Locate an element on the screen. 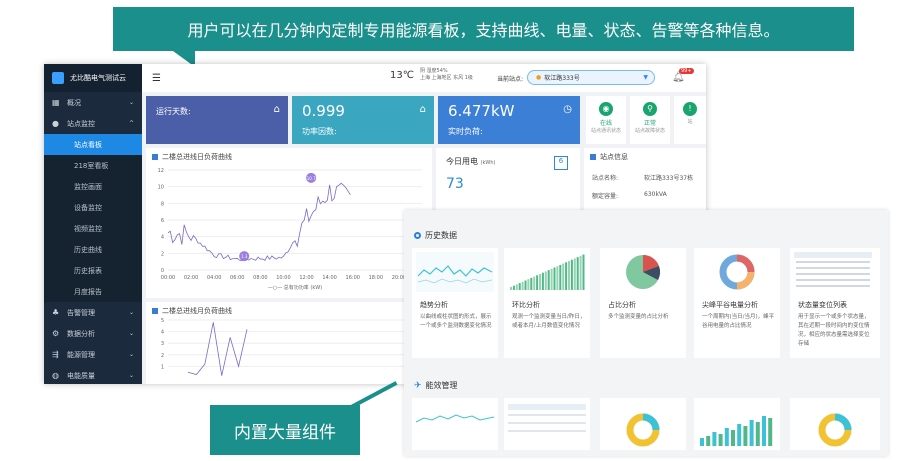  clock-icon: ◷ is located at coordinates (567, 109).